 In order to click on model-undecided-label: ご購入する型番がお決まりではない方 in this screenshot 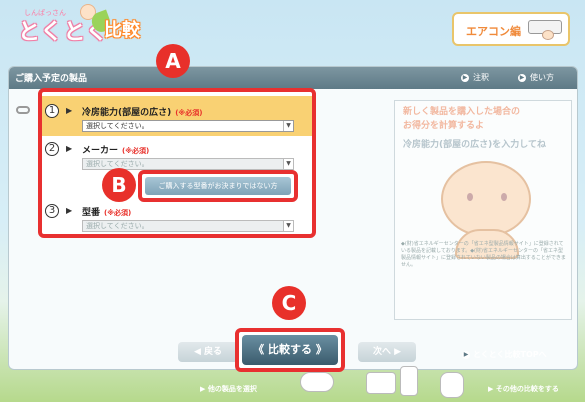, I will do `click(218, 186)`.